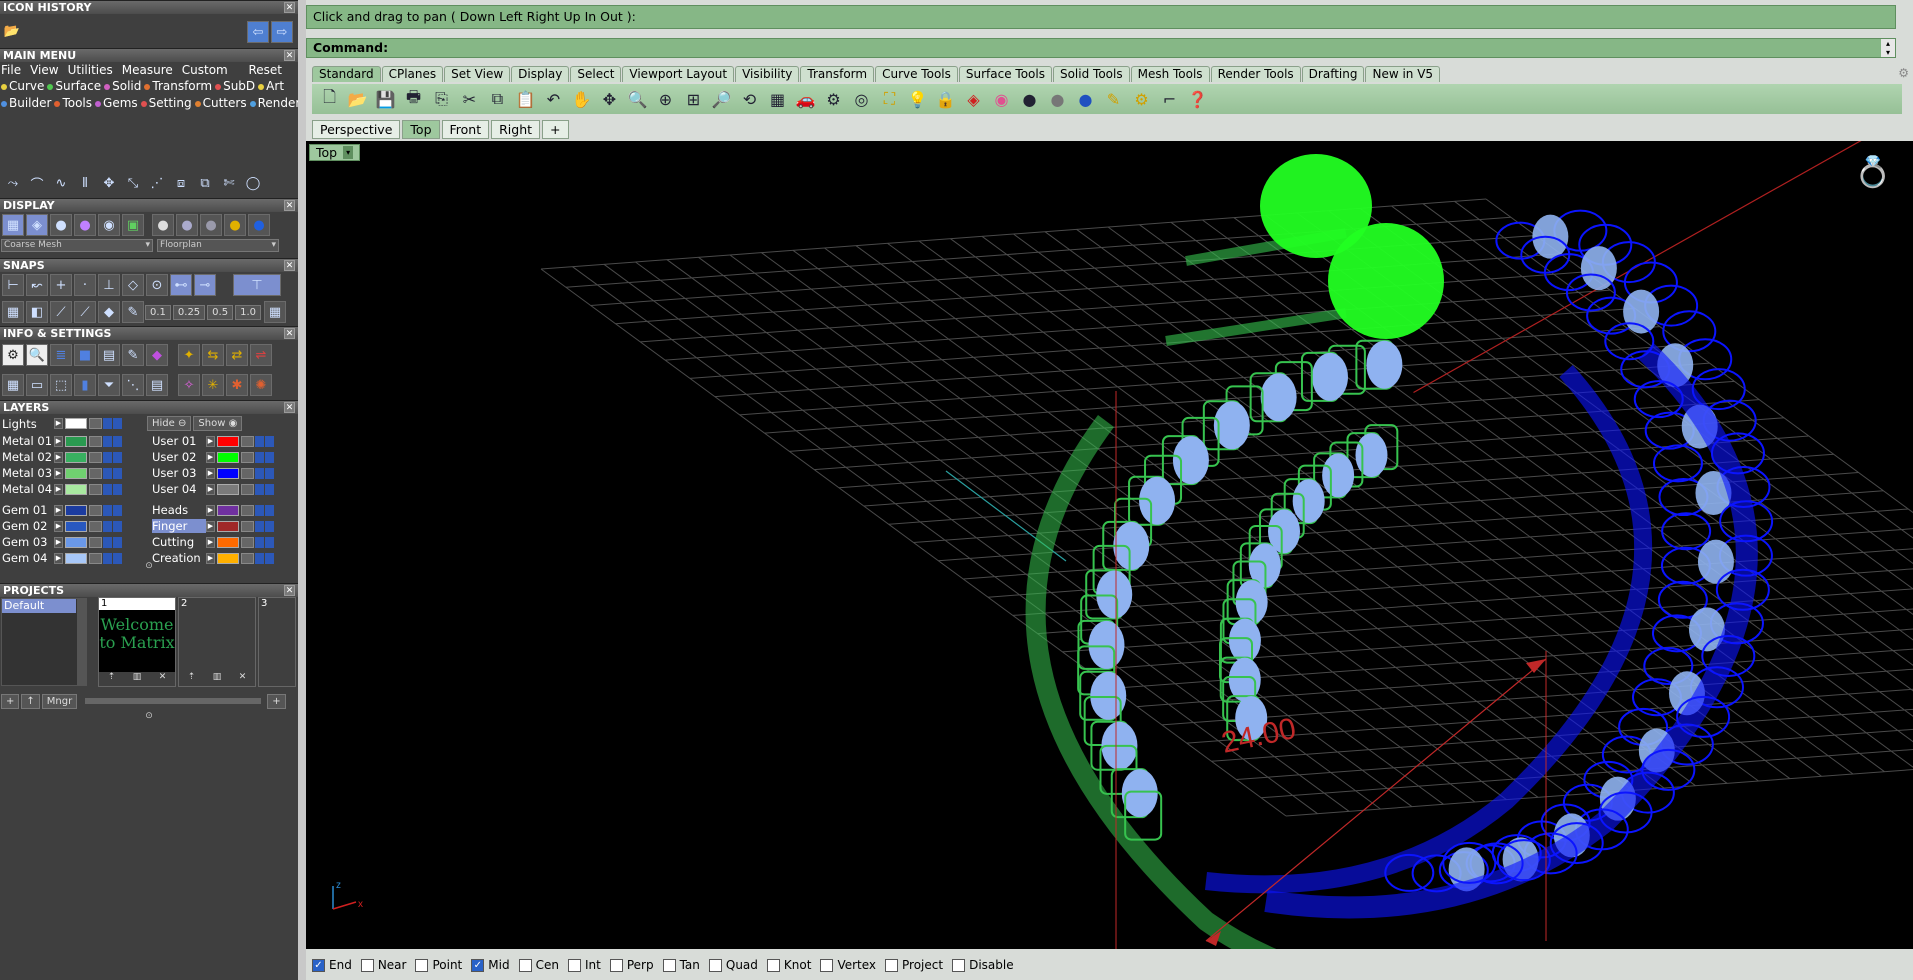 This screenshot has width=1913, height=980. Describe the element at coordinates (438, 965) in the screenshot. I see `osnap-point: Point` at that location.